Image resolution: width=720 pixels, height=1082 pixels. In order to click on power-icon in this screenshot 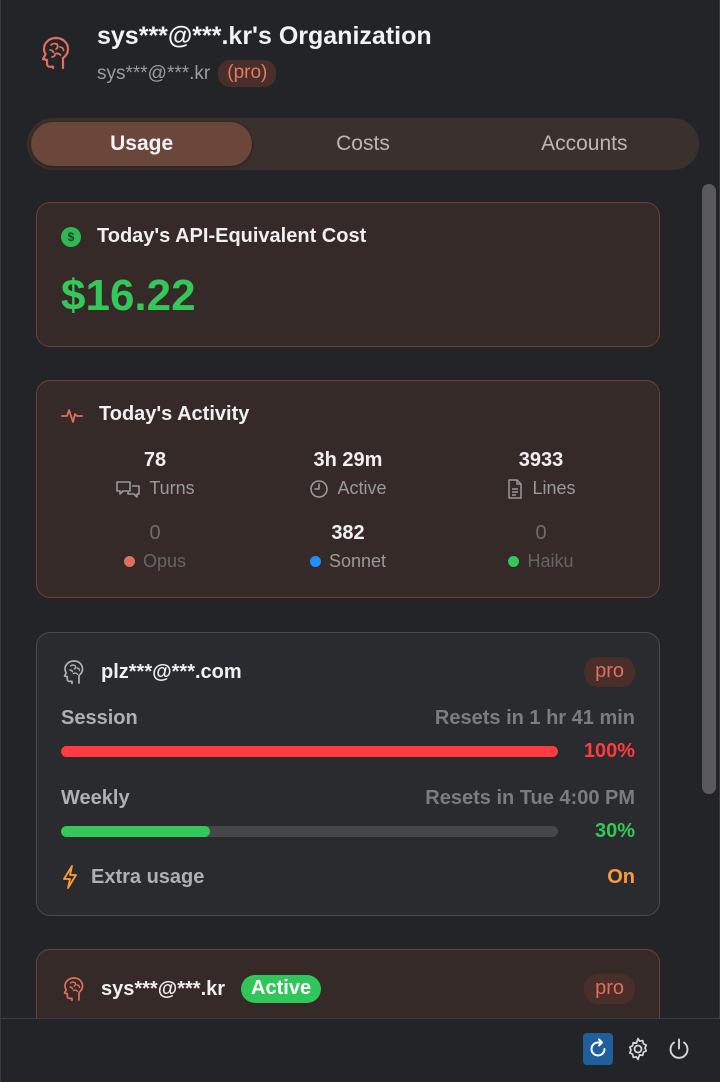, I will do `click(679, 1048)`.